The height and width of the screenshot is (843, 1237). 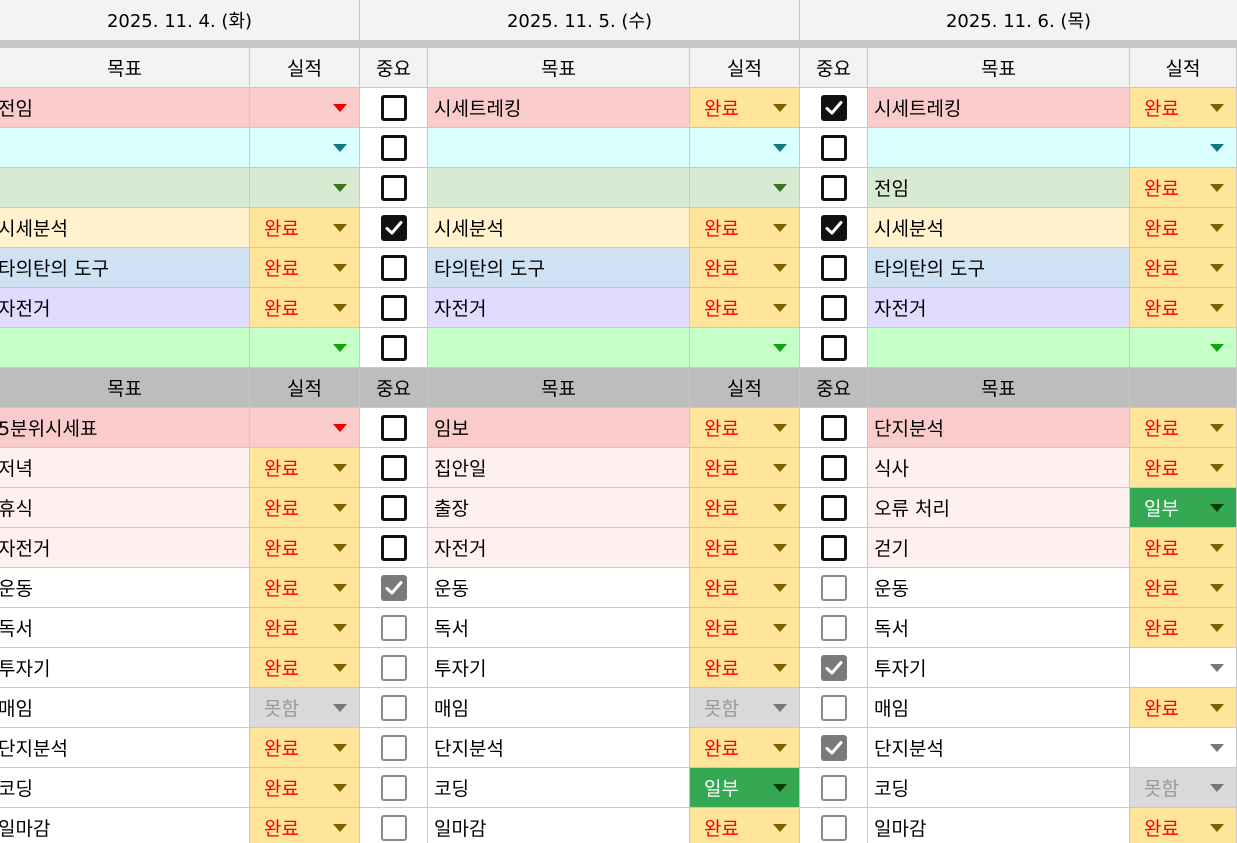 What do you see at coordinates (559, 428) in the screenshot?
I see `goal-cell: 임보` at bounding box center [559, 428].